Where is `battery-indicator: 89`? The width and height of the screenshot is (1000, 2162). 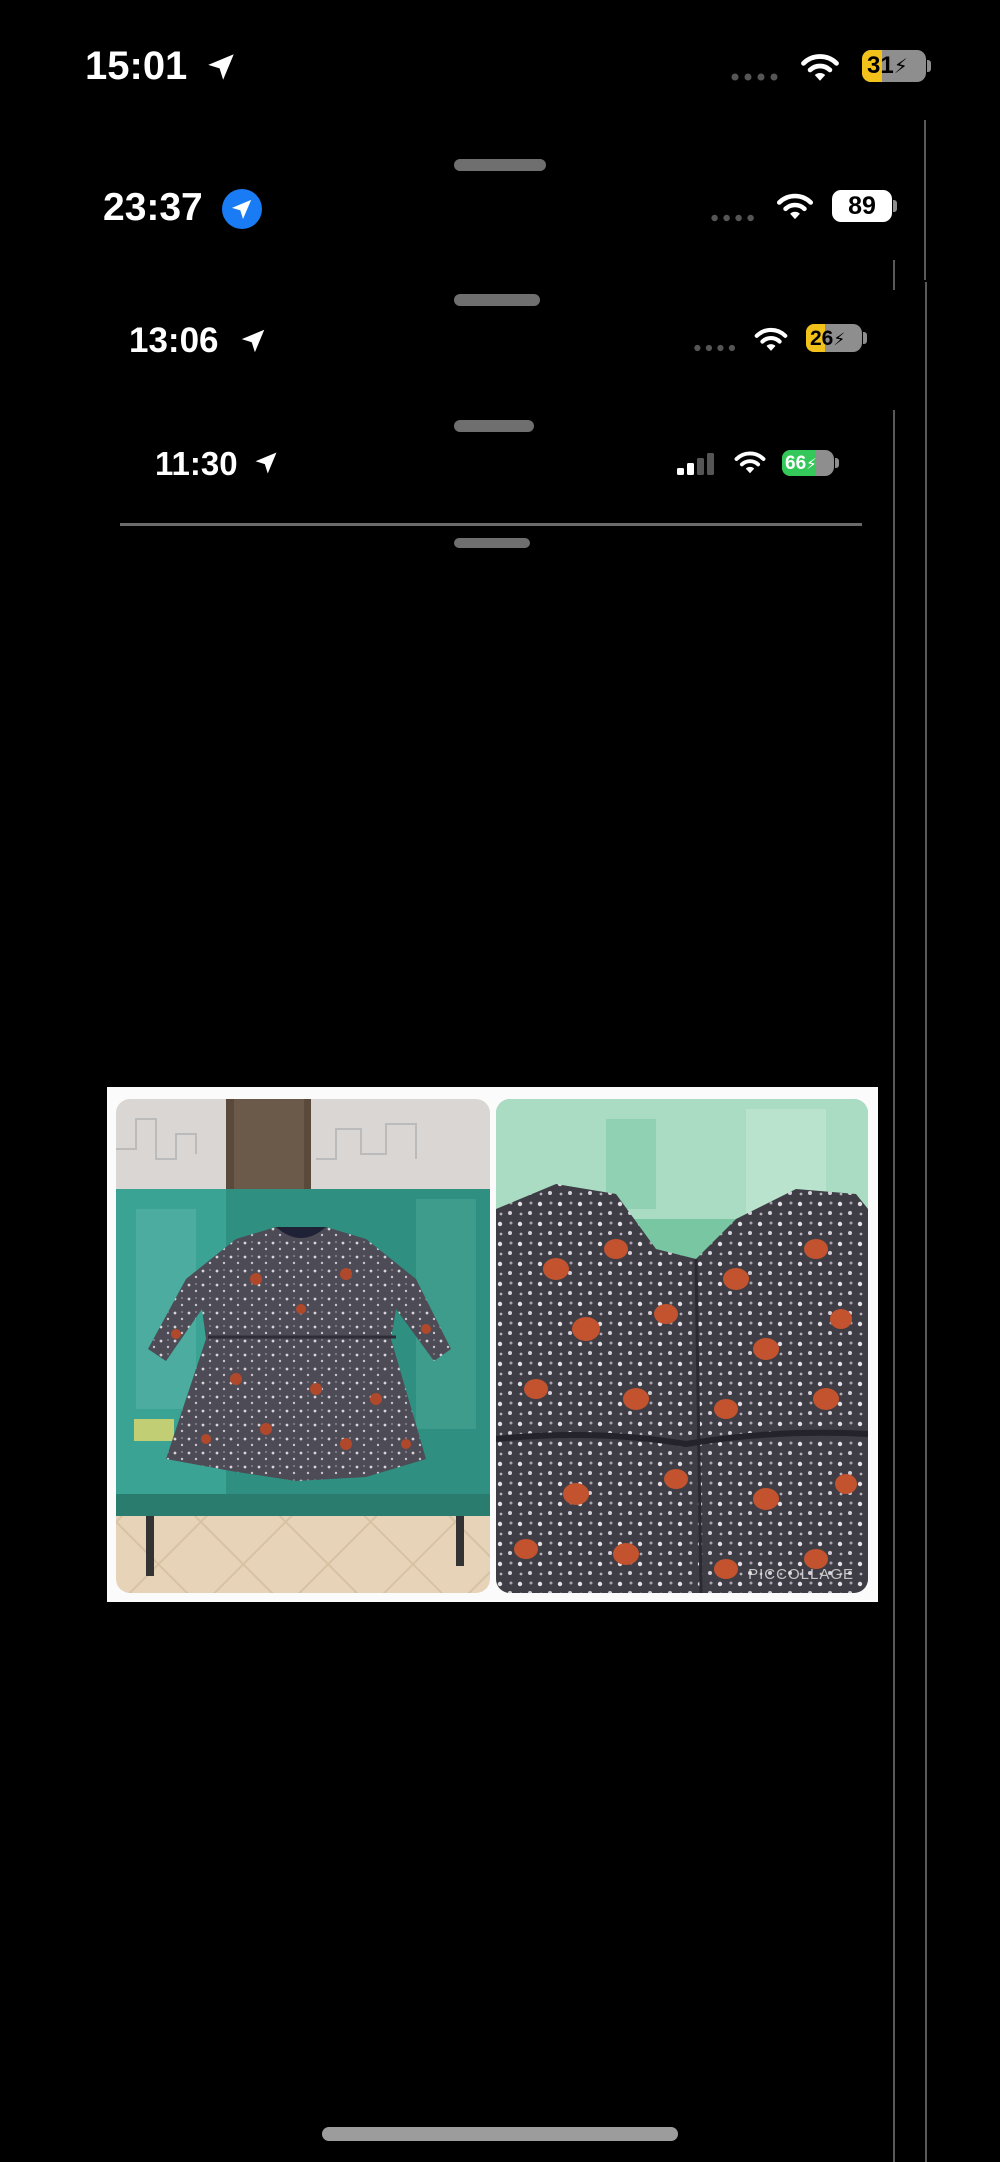
battery-indicator: 89 is located at coordinates (864, 206).